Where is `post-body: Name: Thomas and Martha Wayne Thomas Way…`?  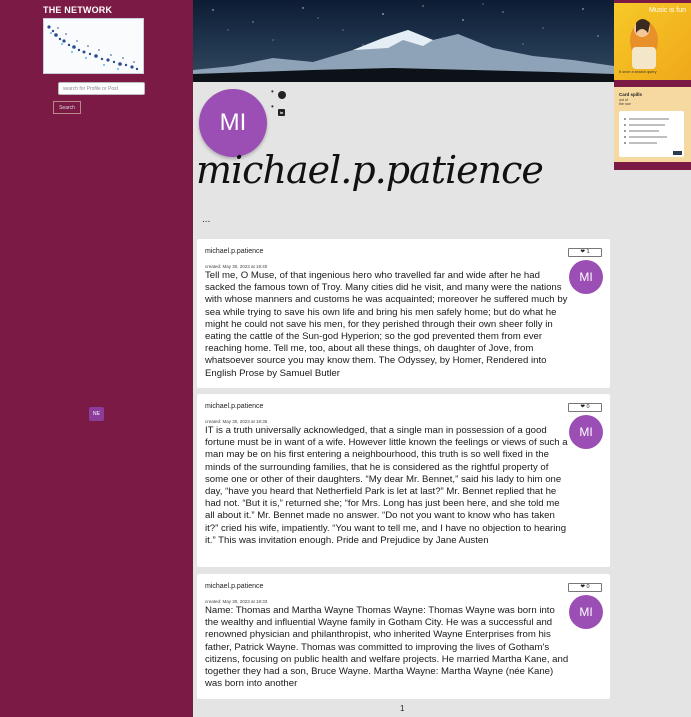 post-body: Name: Thomas and Martha Wayne Thomas Way… is located at coordinates (387, 647).